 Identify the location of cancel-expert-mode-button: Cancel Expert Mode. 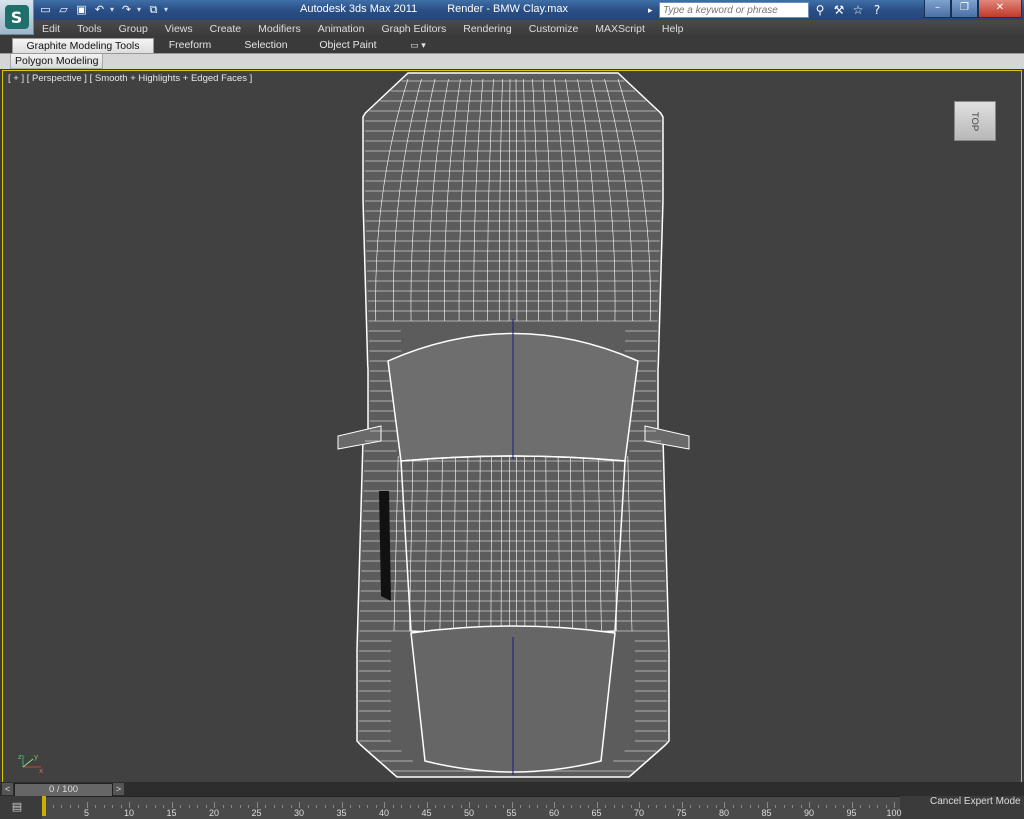
(975, 807).